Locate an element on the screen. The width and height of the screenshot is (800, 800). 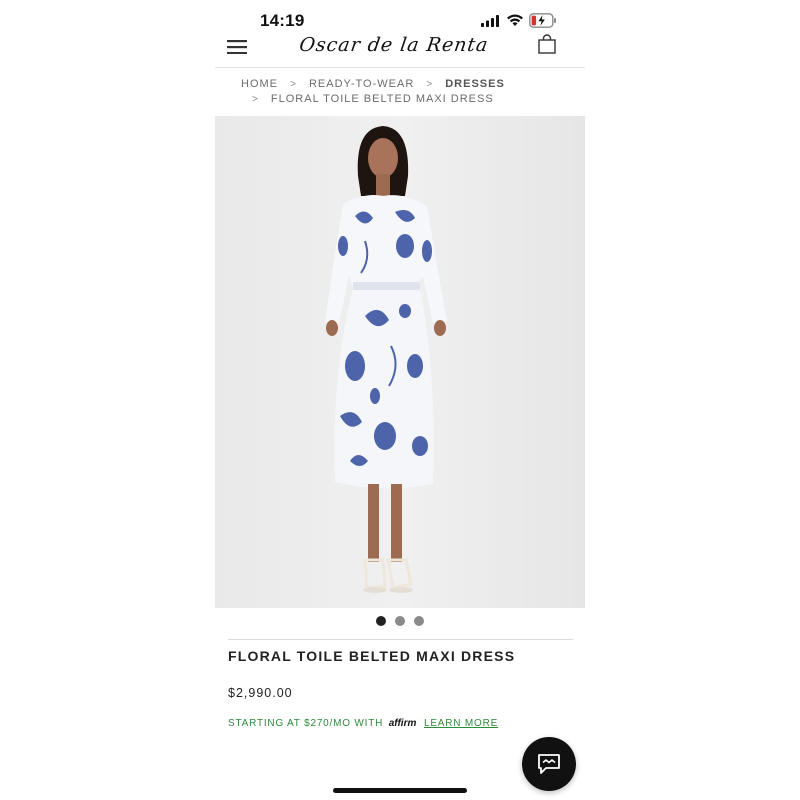
hamburger-menu-icon is located at coordinates (237, 47).